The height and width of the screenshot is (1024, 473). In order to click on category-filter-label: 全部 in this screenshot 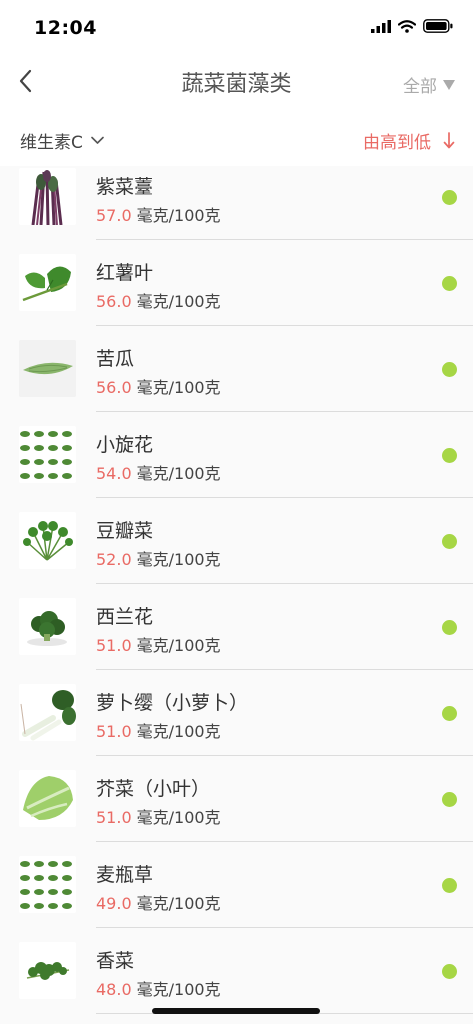, I will do `click(420, 87)`.